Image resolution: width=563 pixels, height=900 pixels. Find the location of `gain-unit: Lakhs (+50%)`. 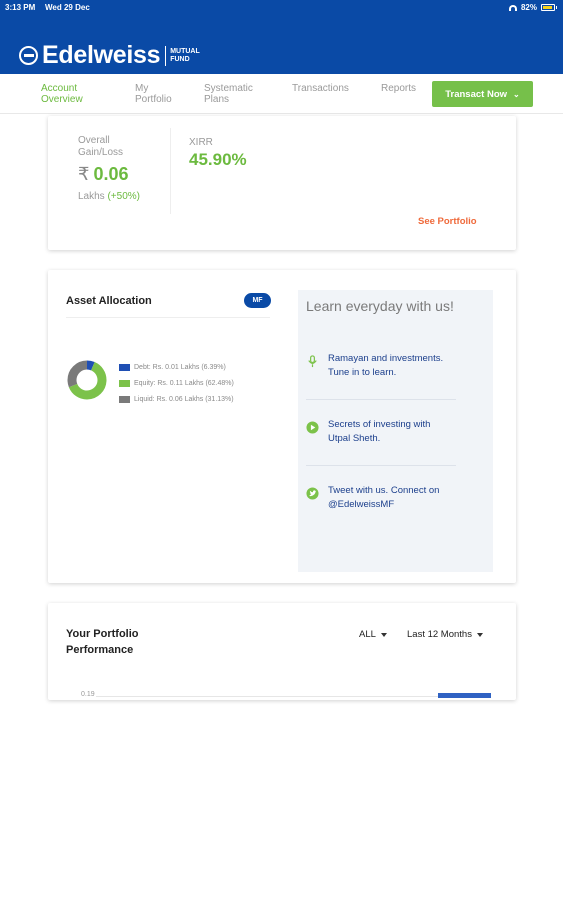

gain-unit: Lakhs (+50%) is located at coordinates (109, 196).